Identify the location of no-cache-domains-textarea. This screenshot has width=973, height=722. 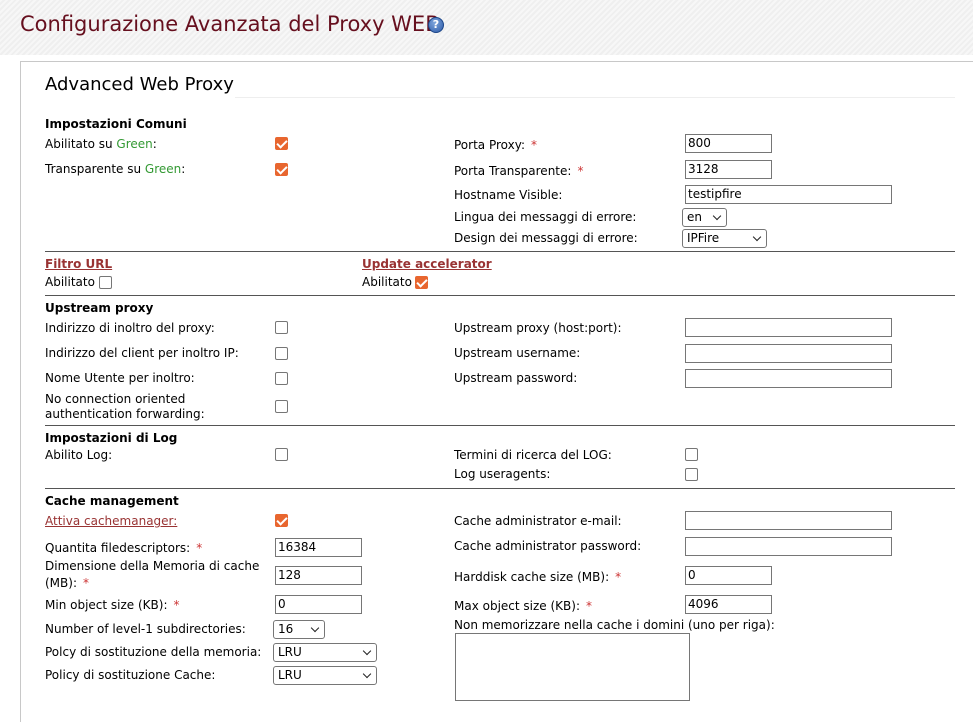
(572, 667).